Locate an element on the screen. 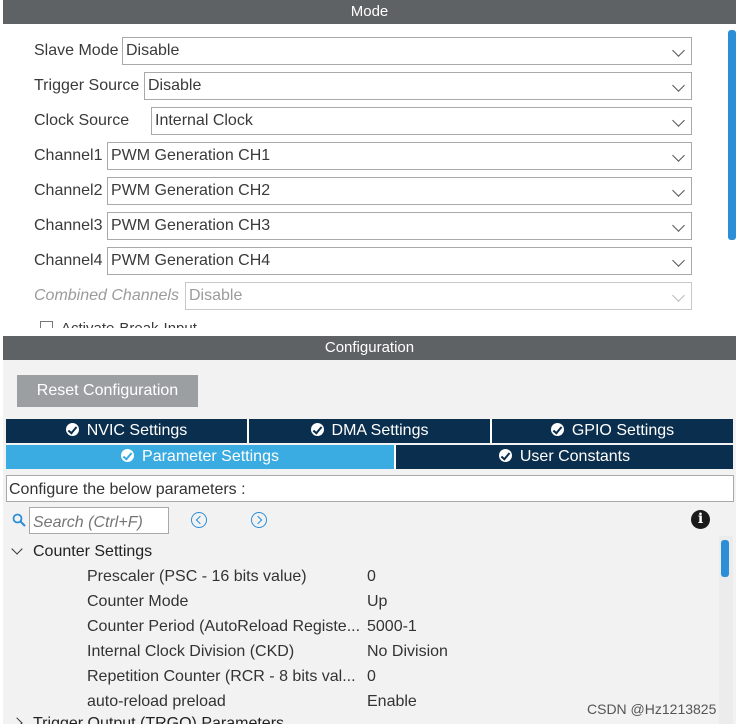 This screenshot has height=724, width=736. tab-dma-settings: DMA Settings is located at coordinates (370, 431).